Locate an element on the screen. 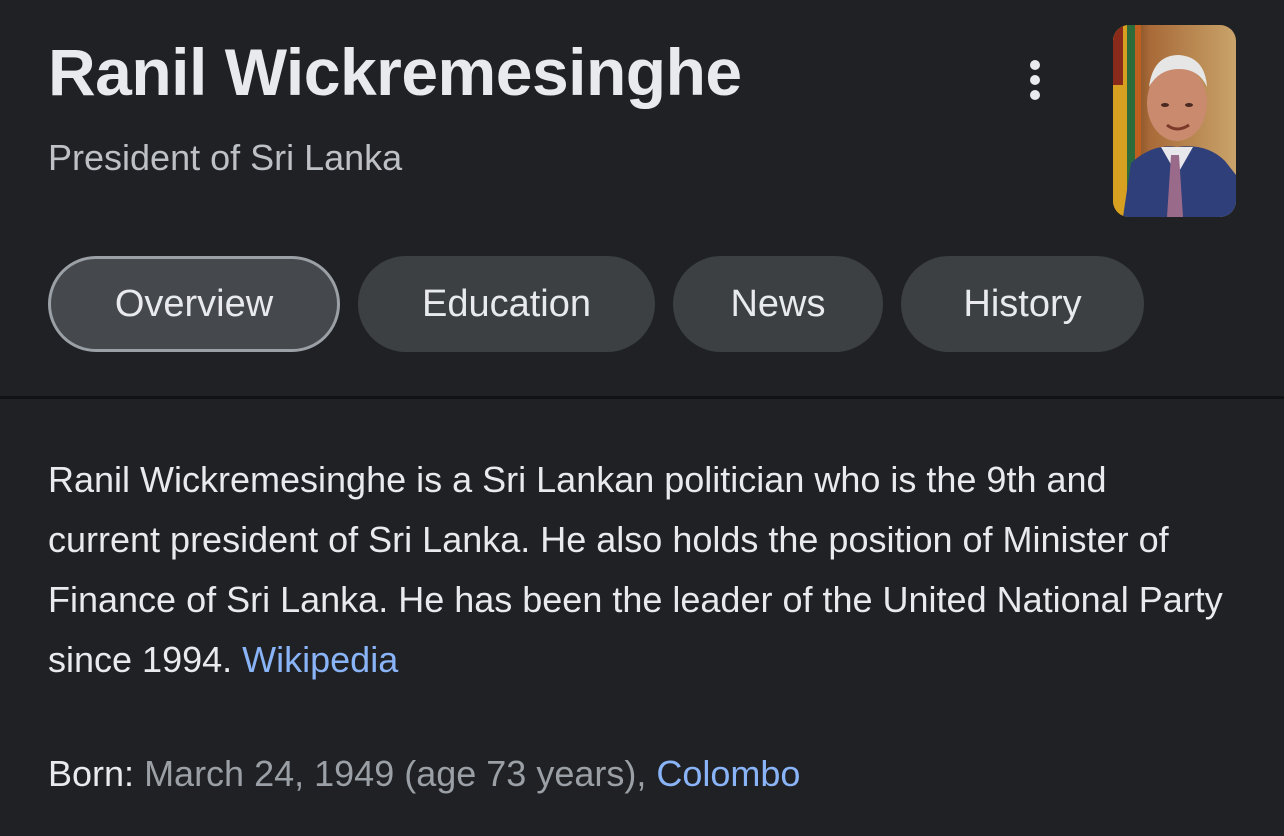  wikipedia-link: Wikipedia is located at coordinates (320, 659).